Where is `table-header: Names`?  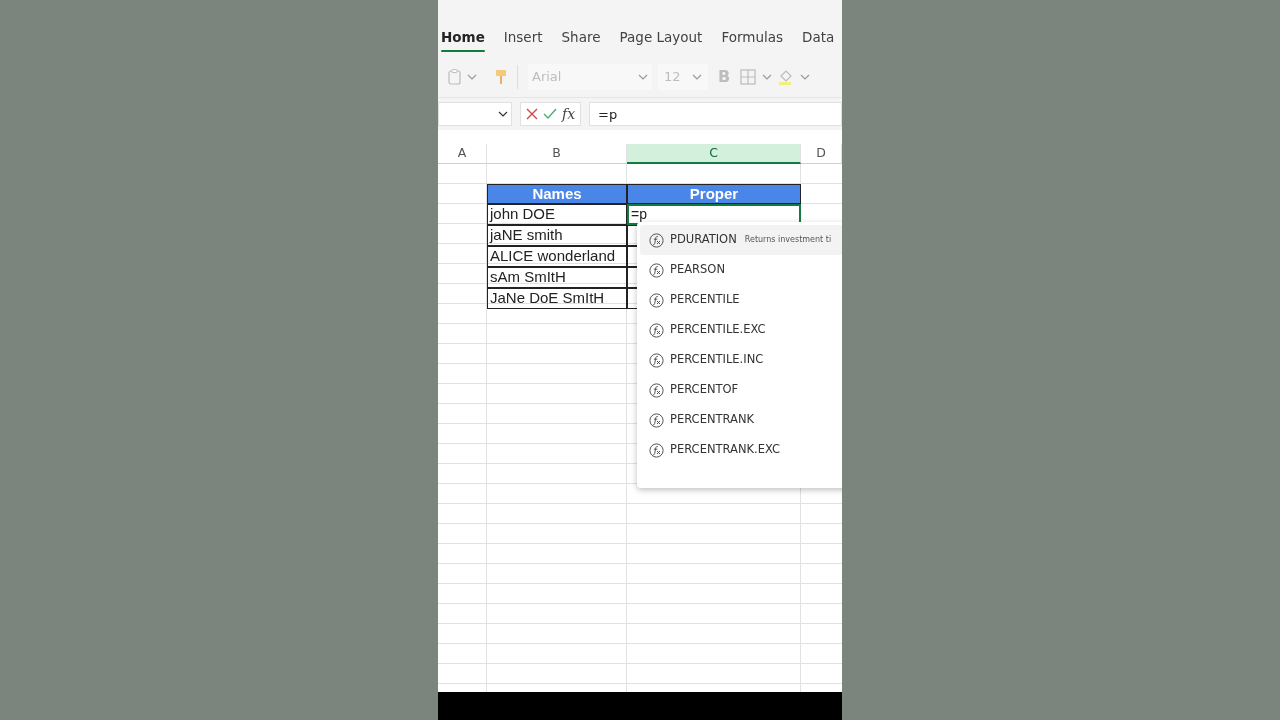
table-header: Names is located at coordinates (557, 194).